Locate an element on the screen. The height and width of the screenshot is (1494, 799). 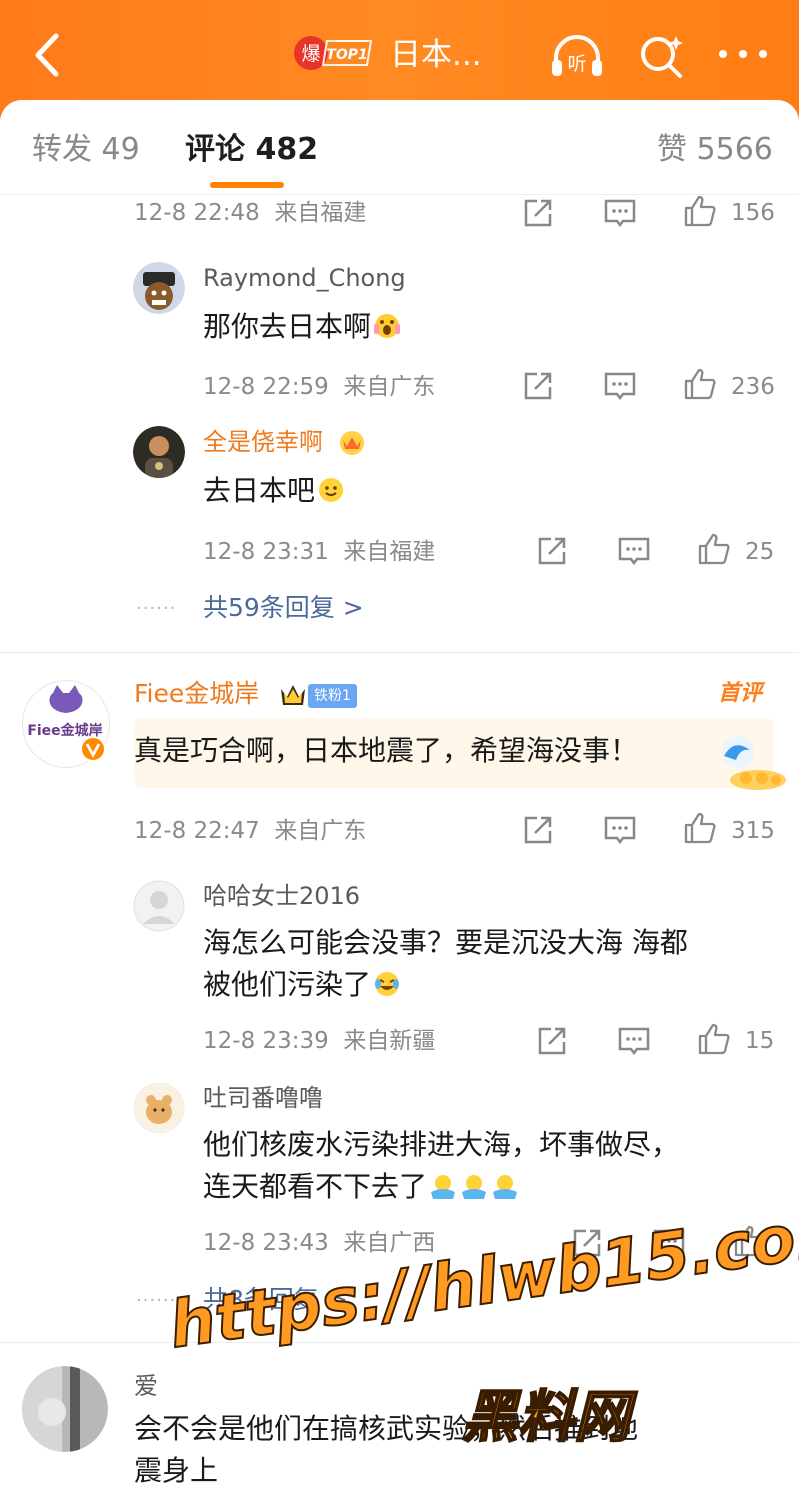
tabs-divider is located at coordinates (399, 194).